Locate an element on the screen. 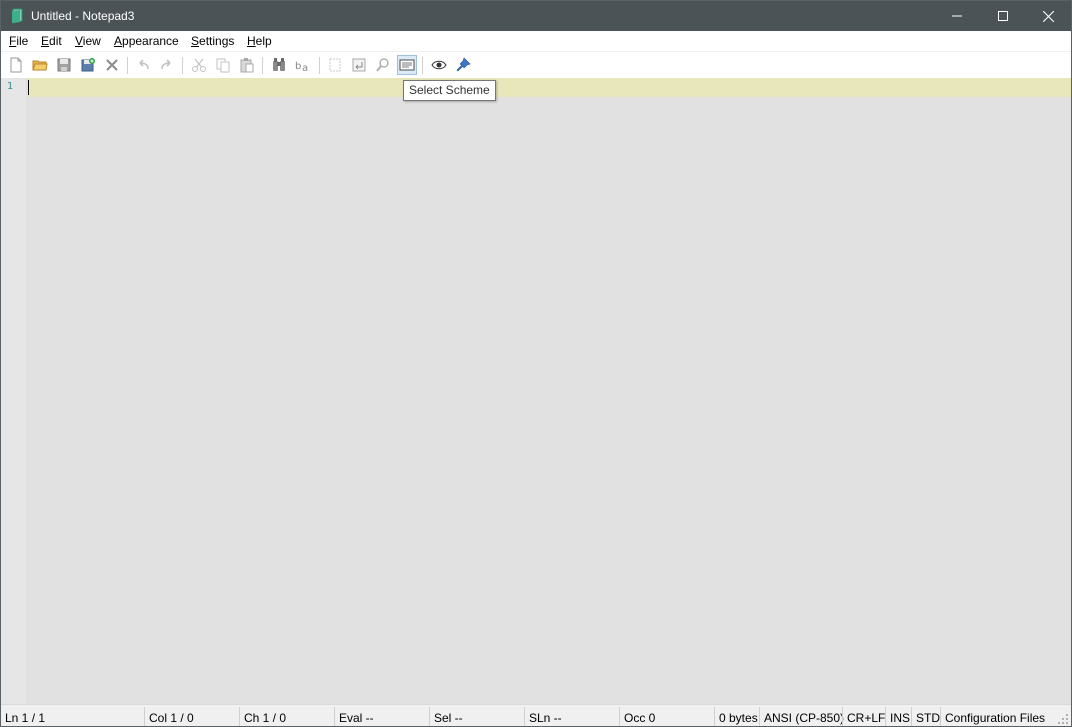  pin-button is located at coordinates (463, 65).